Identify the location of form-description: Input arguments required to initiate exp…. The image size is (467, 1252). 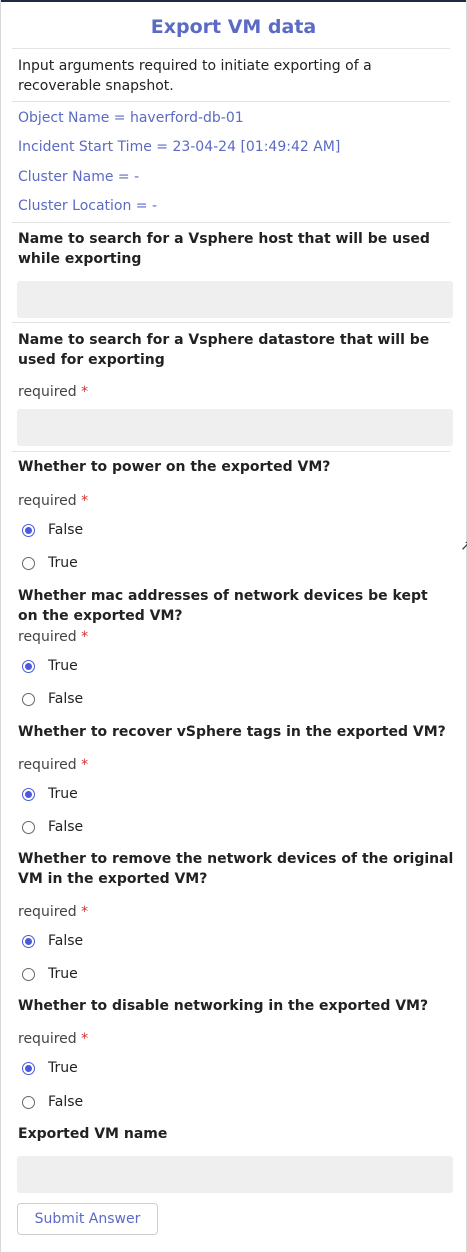
(195, 76).